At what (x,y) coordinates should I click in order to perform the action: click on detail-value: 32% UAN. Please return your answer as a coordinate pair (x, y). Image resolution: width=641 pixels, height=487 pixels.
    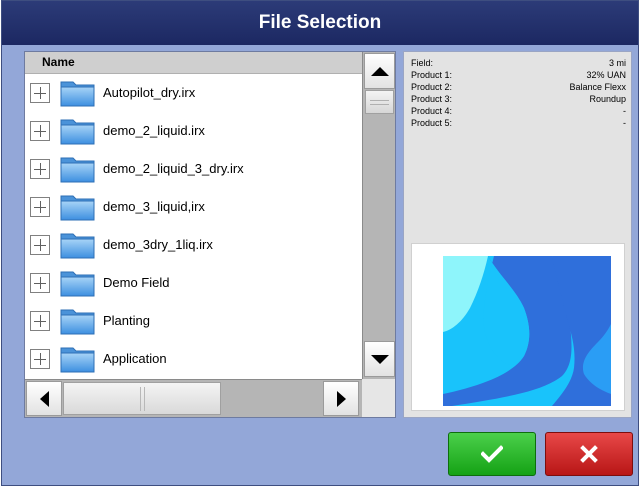
    Looking at the image, I should click on (606, 75).